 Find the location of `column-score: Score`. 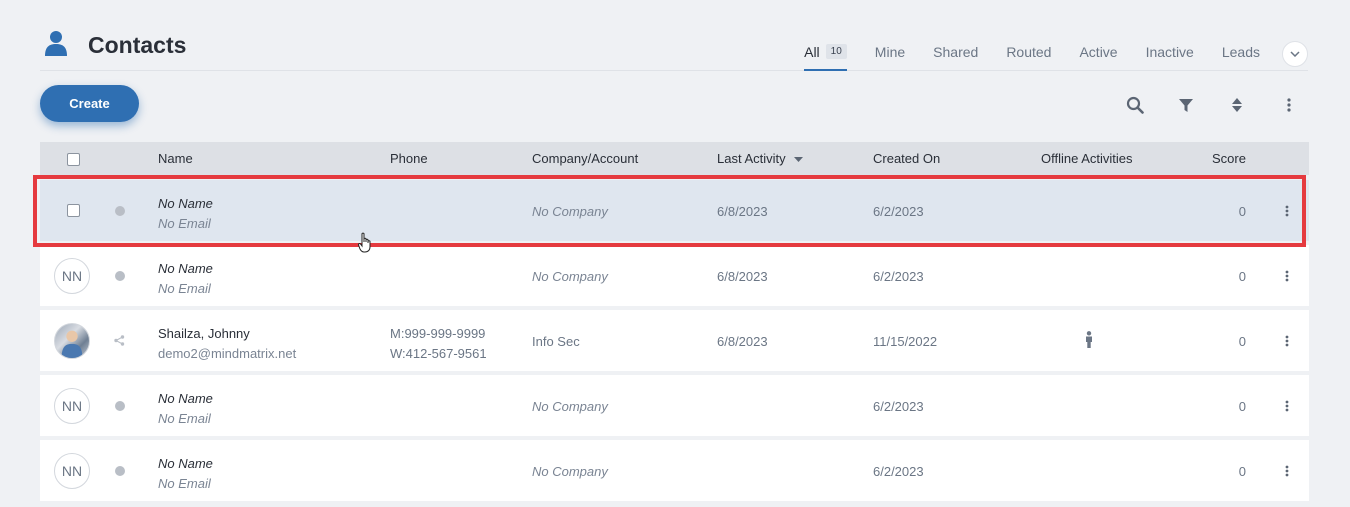

column-score: Score is located at coordinates (1229, 158).